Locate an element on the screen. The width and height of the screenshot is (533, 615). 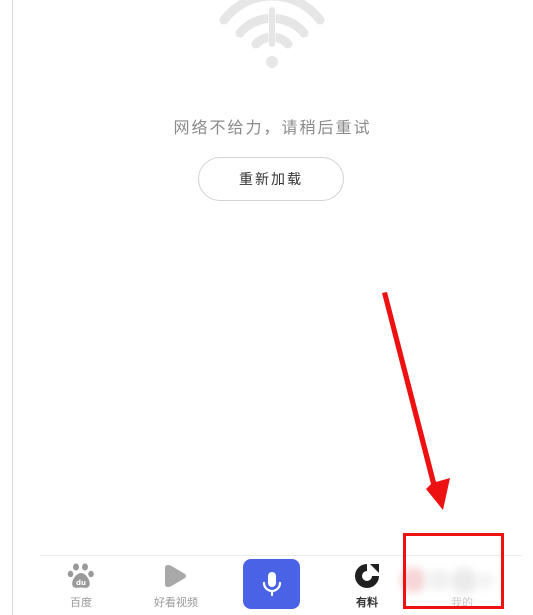
avatar-icon is located at coordinates (450, 580).